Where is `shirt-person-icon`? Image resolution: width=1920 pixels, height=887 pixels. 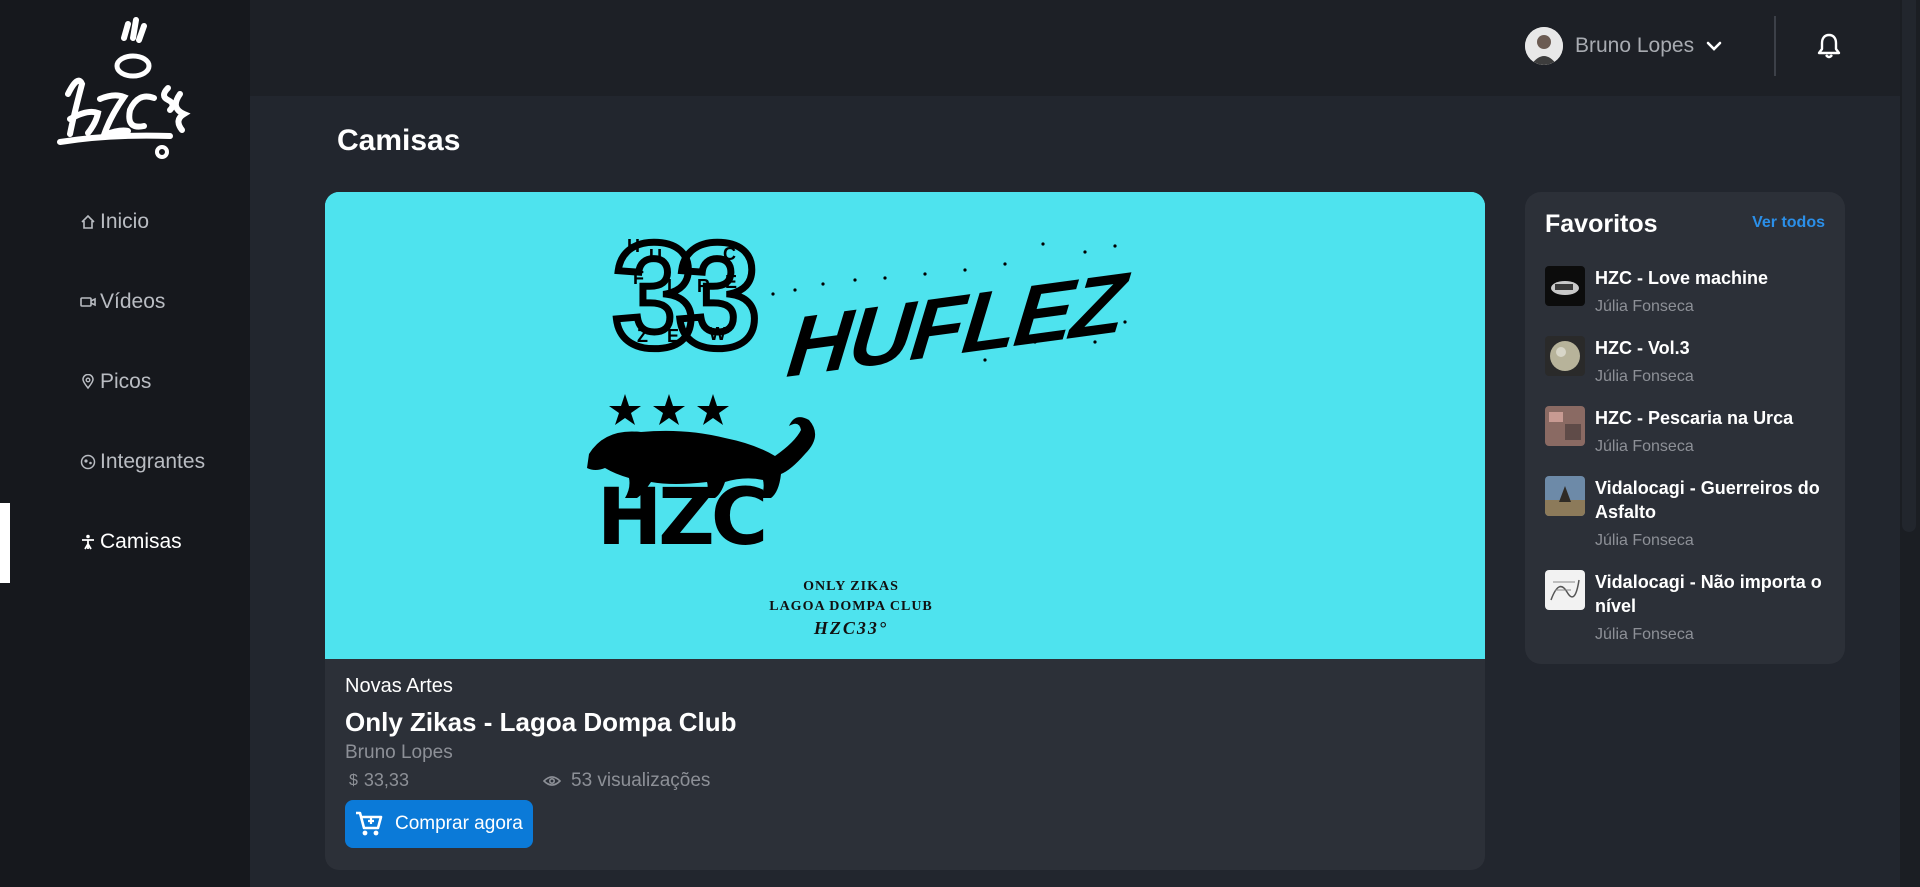
shirt-person-icon is located at coordinates (89, 542).